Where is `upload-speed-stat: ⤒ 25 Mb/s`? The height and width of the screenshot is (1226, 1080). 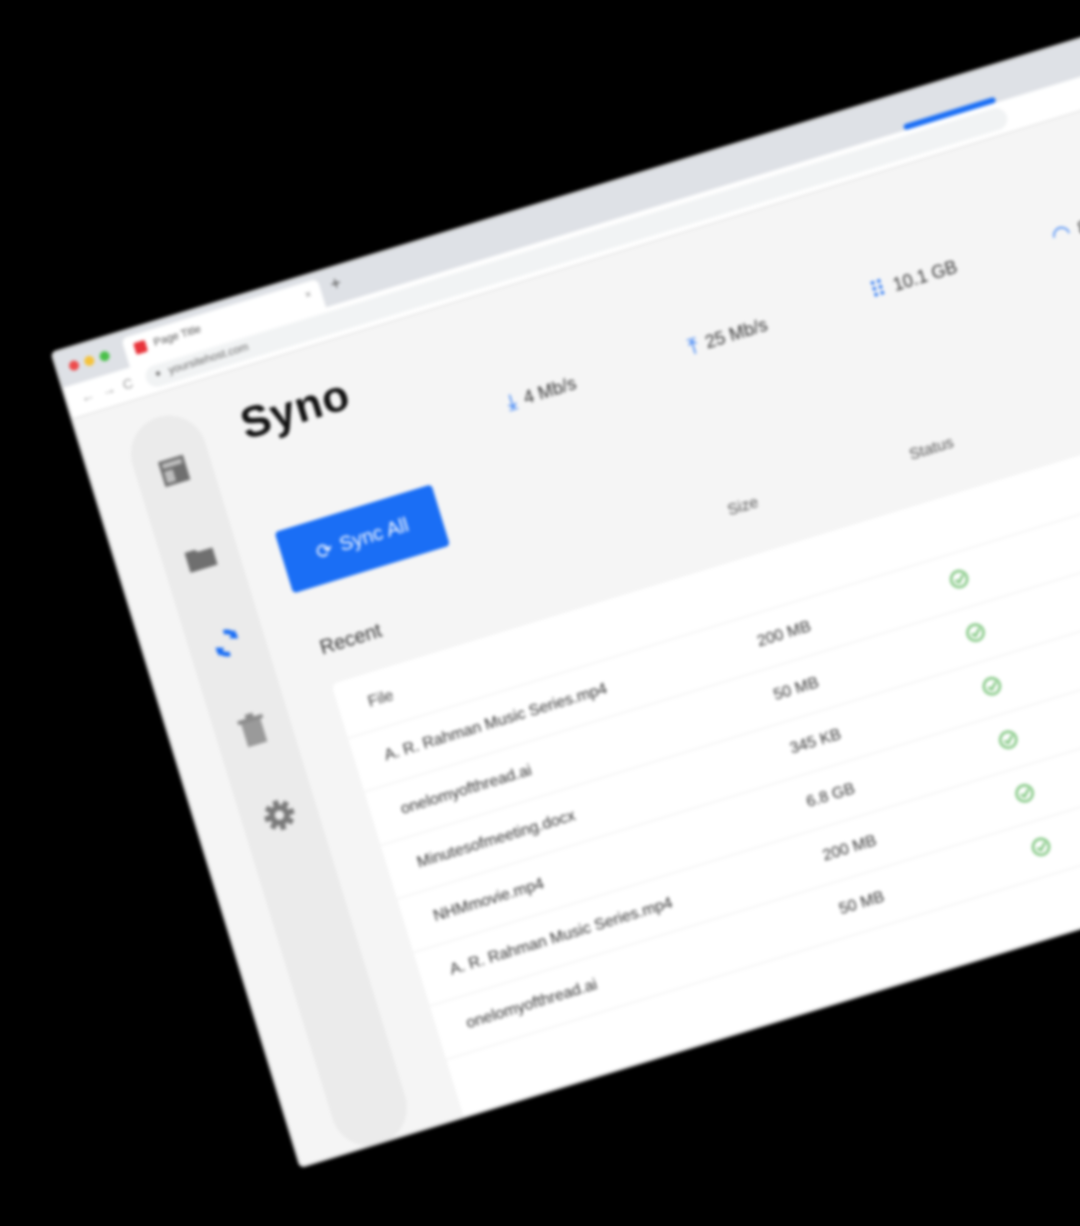 upload-speed-stat: ⤒ 25 Mb/s is located at coordinates (728, 336).